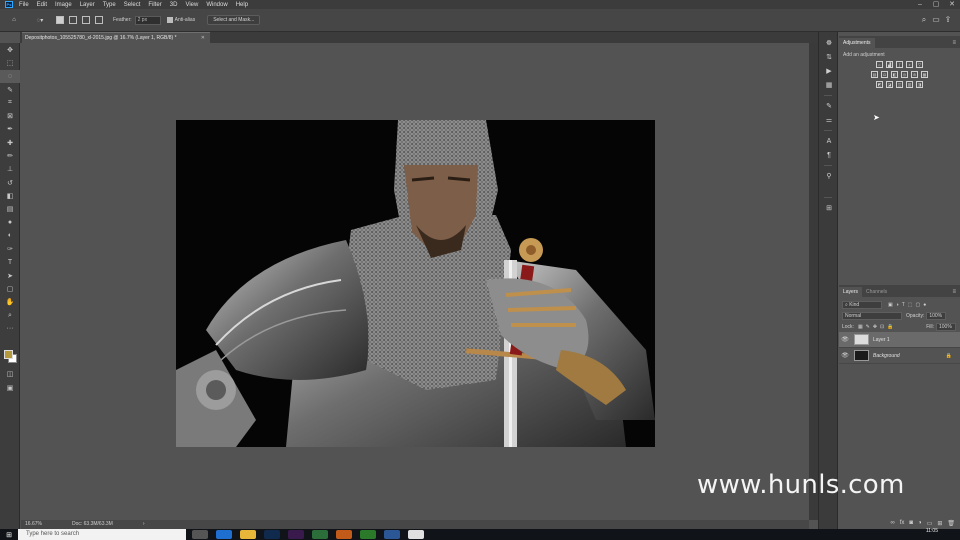  I want to click on crop-tool-icon: ⌗, so click(10, 102).